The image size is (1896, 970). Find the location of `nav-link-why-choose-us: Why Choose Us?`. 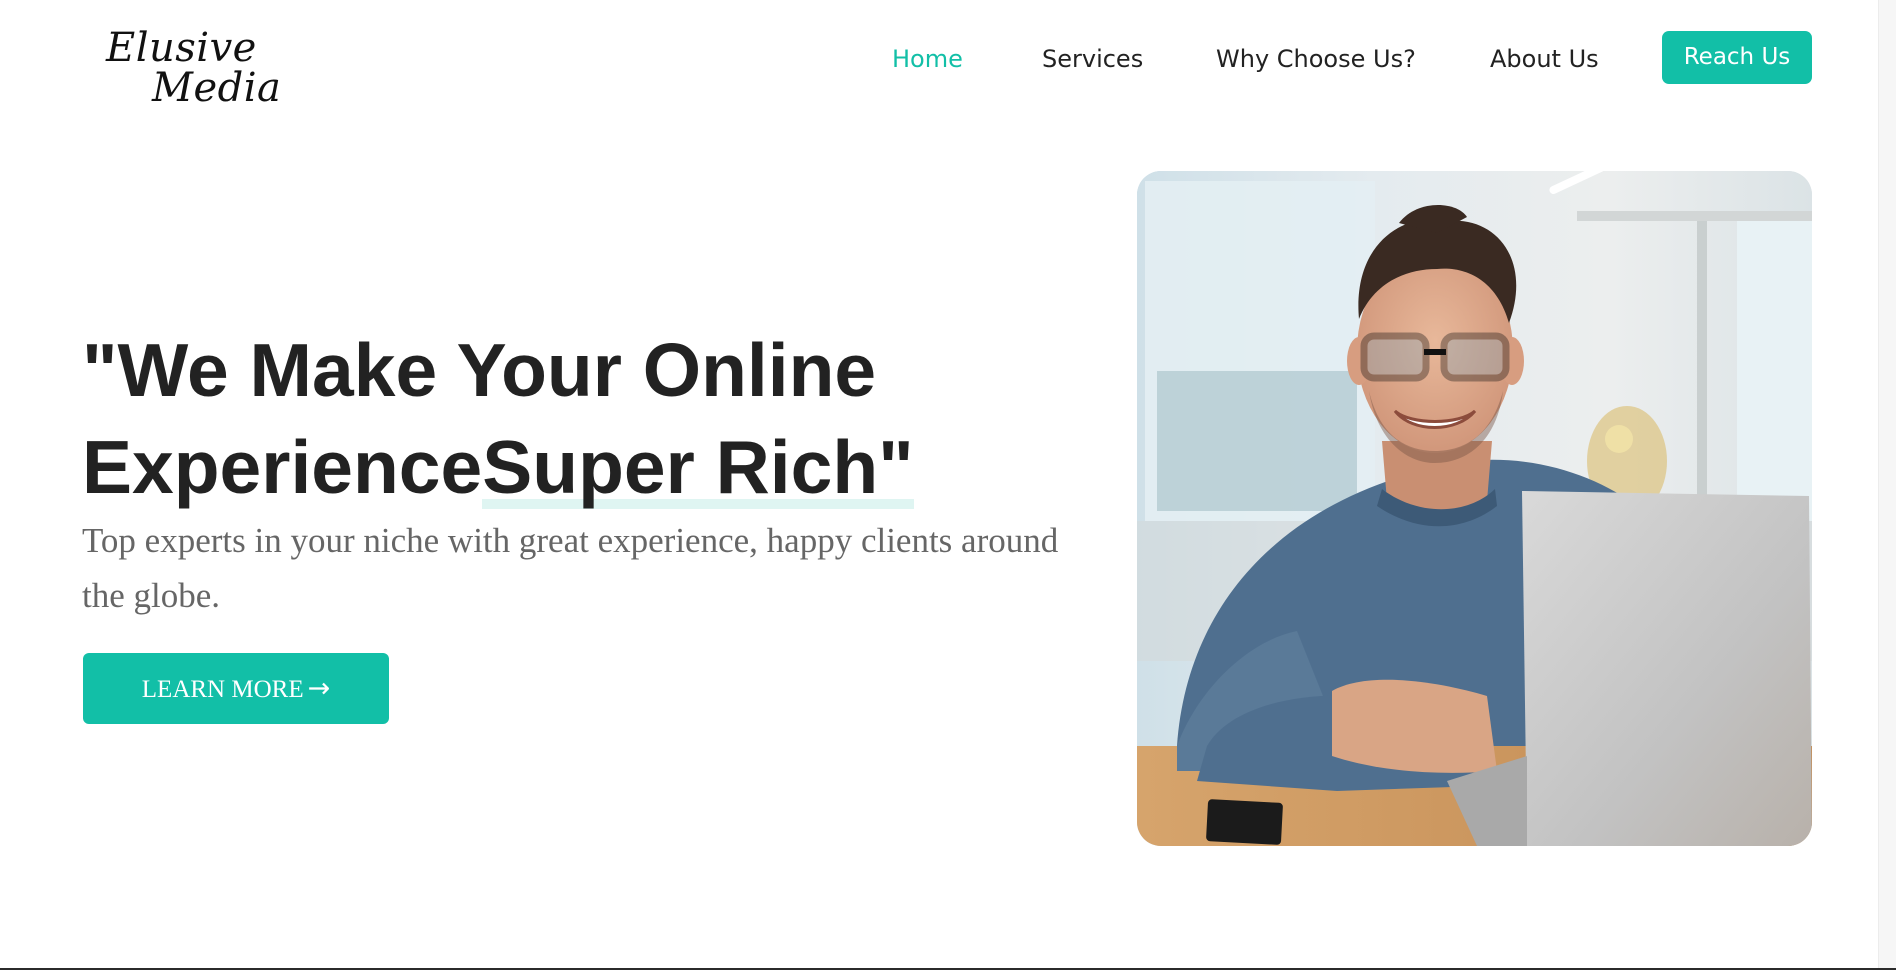

nav-link-why-choose-us: Why Choose Us? is located at coordinates (1316, 59).